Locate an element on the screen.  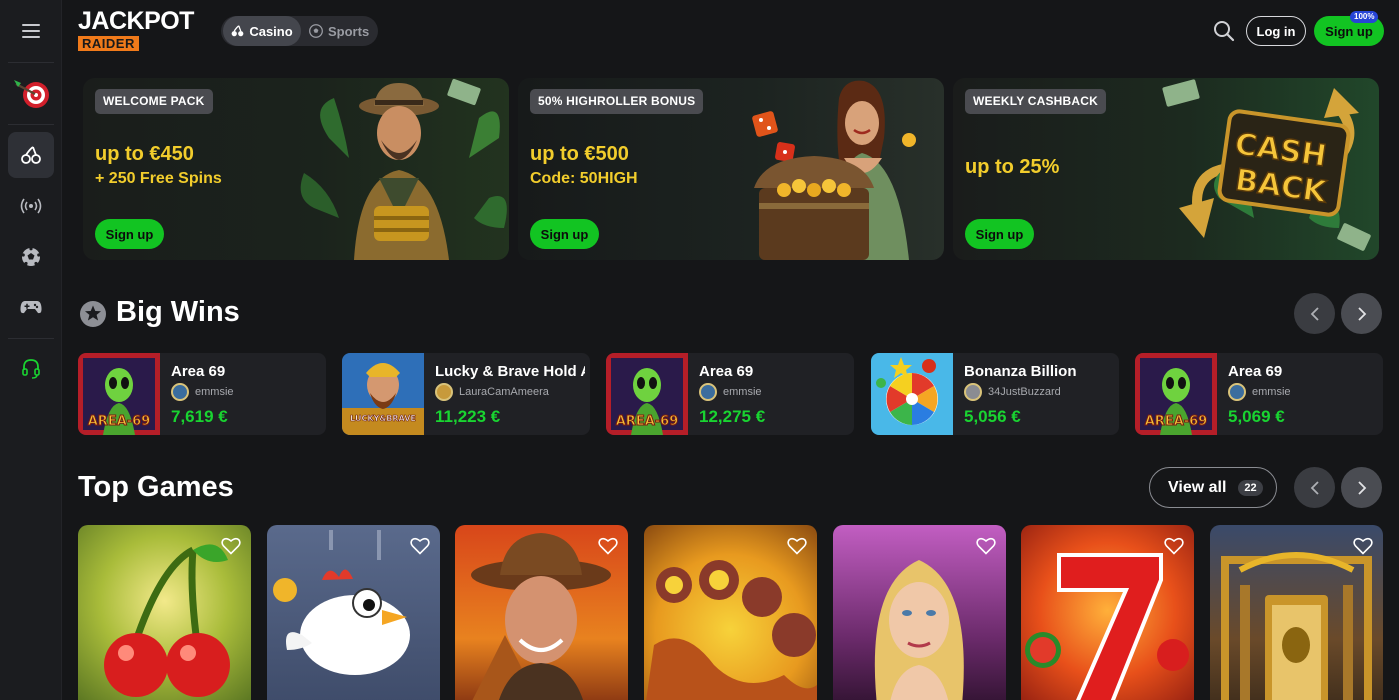
win-amount: 5,056 € is located at coordinates (992, 416).